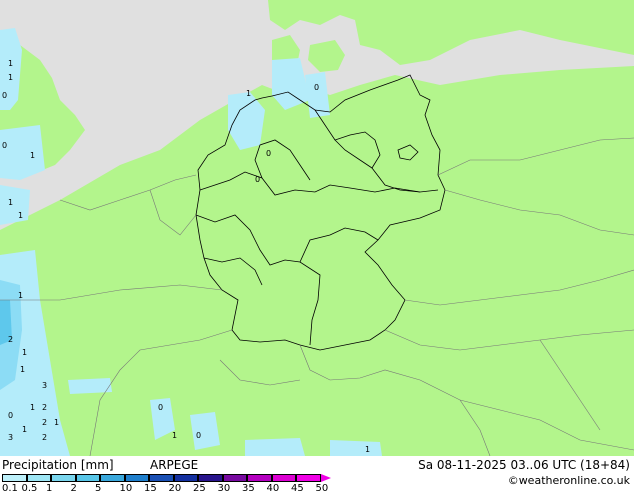 The width and height of the screenshot is (634, 494). What do you see at coordinates (49, 488) in the screenshot?
I see `legend-tick-label: 1` at bounding box center [49, 488].